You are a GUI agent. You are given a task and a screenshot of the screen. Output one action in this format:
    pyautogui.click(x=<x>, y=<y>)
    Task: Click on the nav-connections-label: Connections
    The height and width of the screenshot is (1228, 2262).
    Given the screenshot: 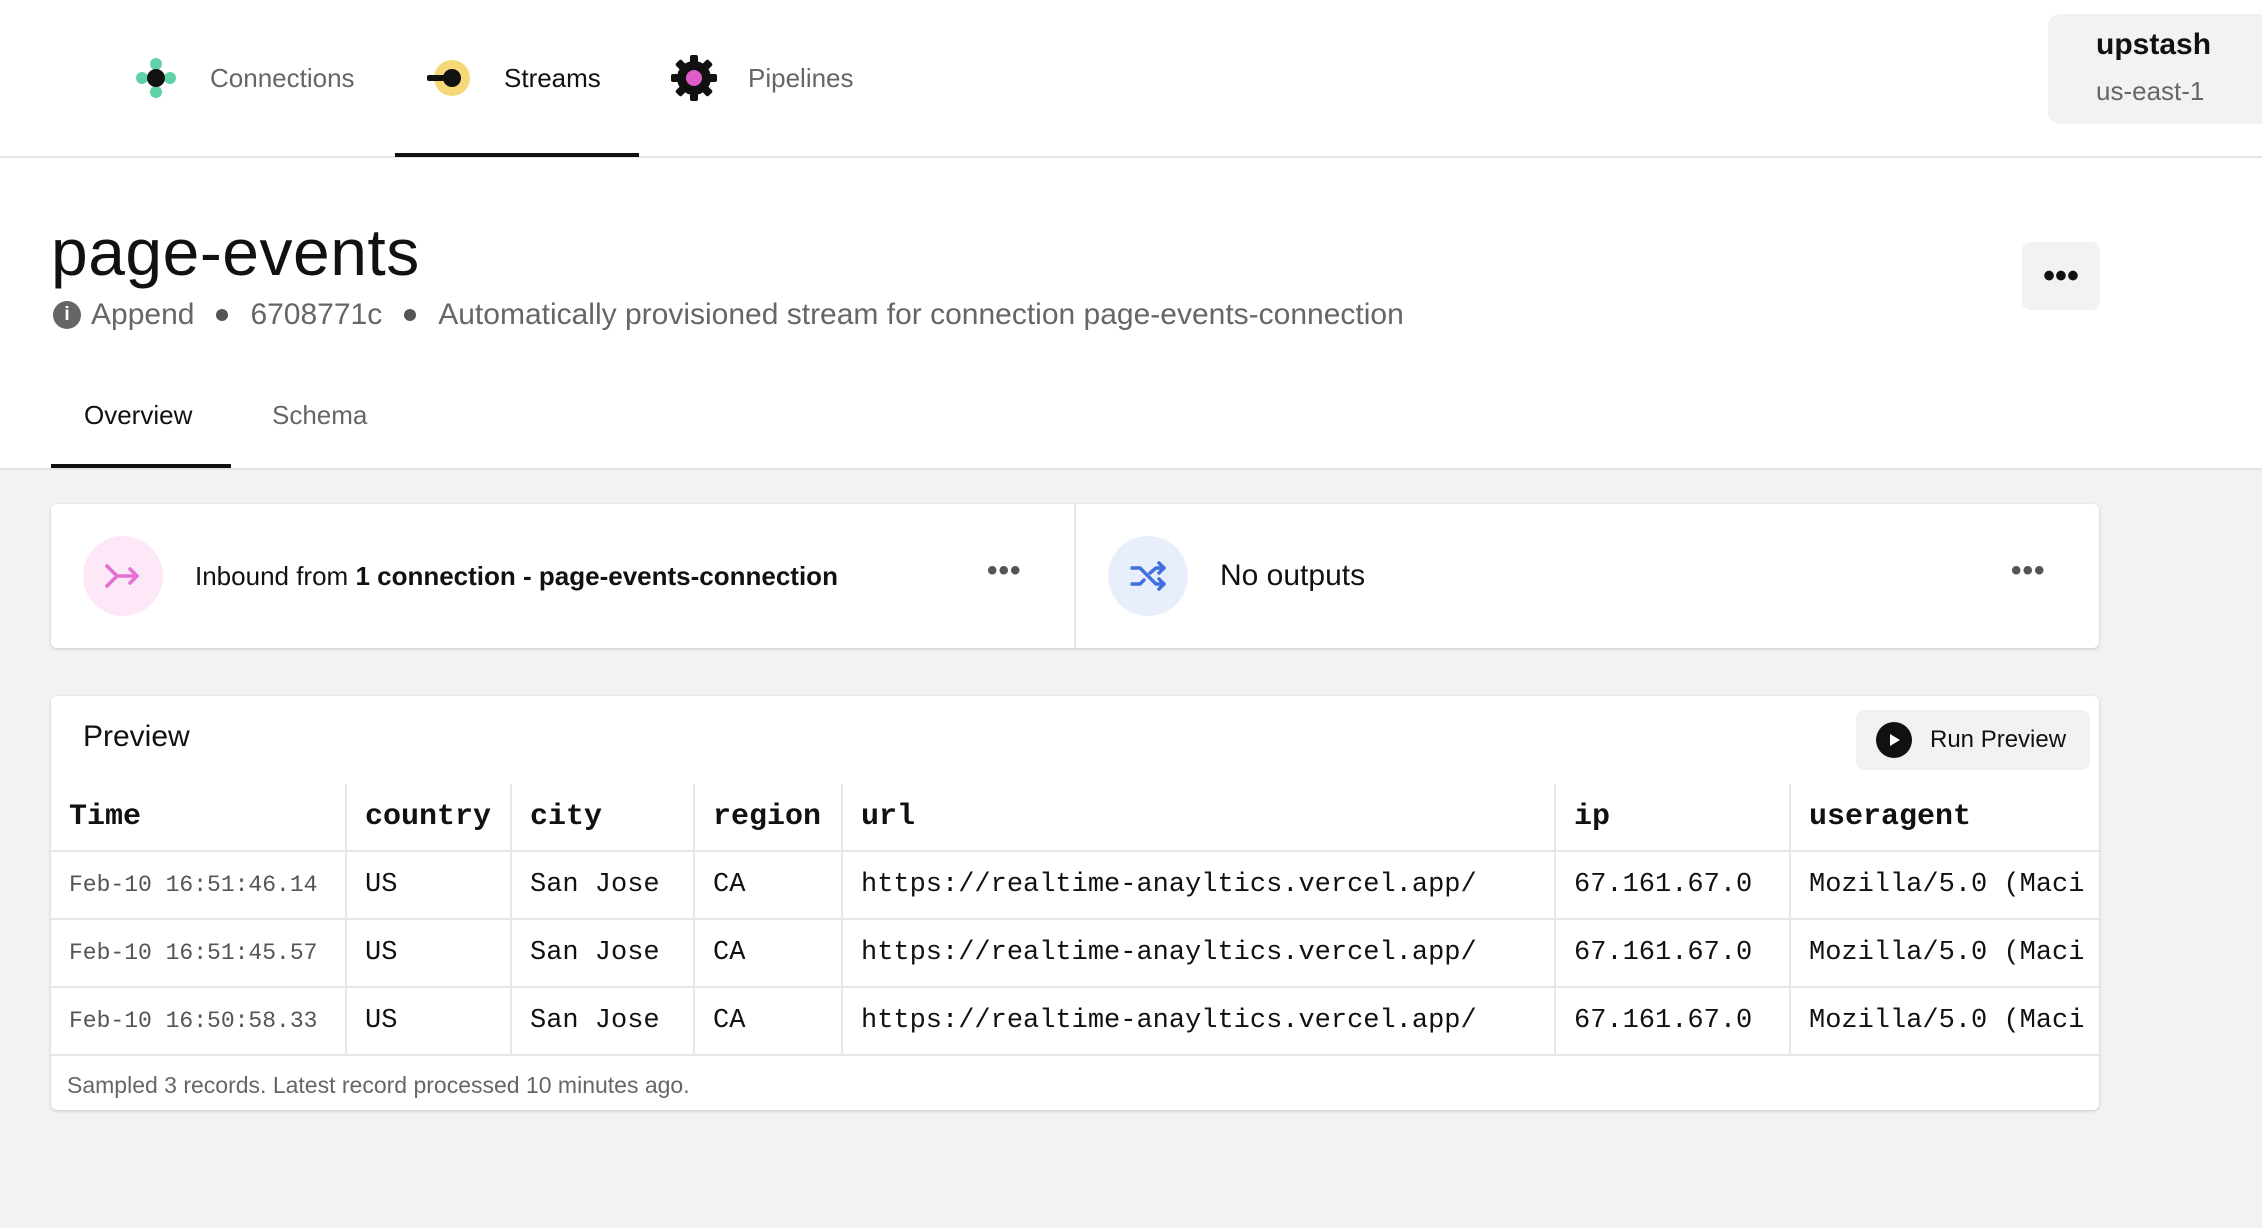 What is the action you would take?
    pyautogui.click(x=282, y=77)
    